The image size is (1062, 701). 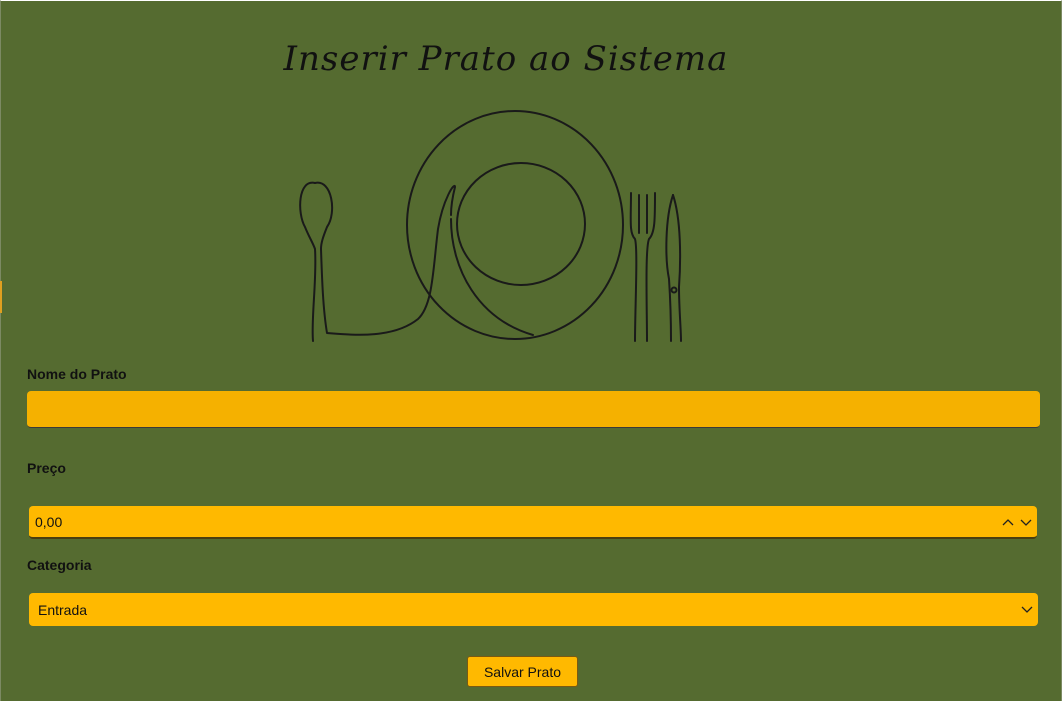 I want to click on price-input: 0,00, so click(x=533, y=522).